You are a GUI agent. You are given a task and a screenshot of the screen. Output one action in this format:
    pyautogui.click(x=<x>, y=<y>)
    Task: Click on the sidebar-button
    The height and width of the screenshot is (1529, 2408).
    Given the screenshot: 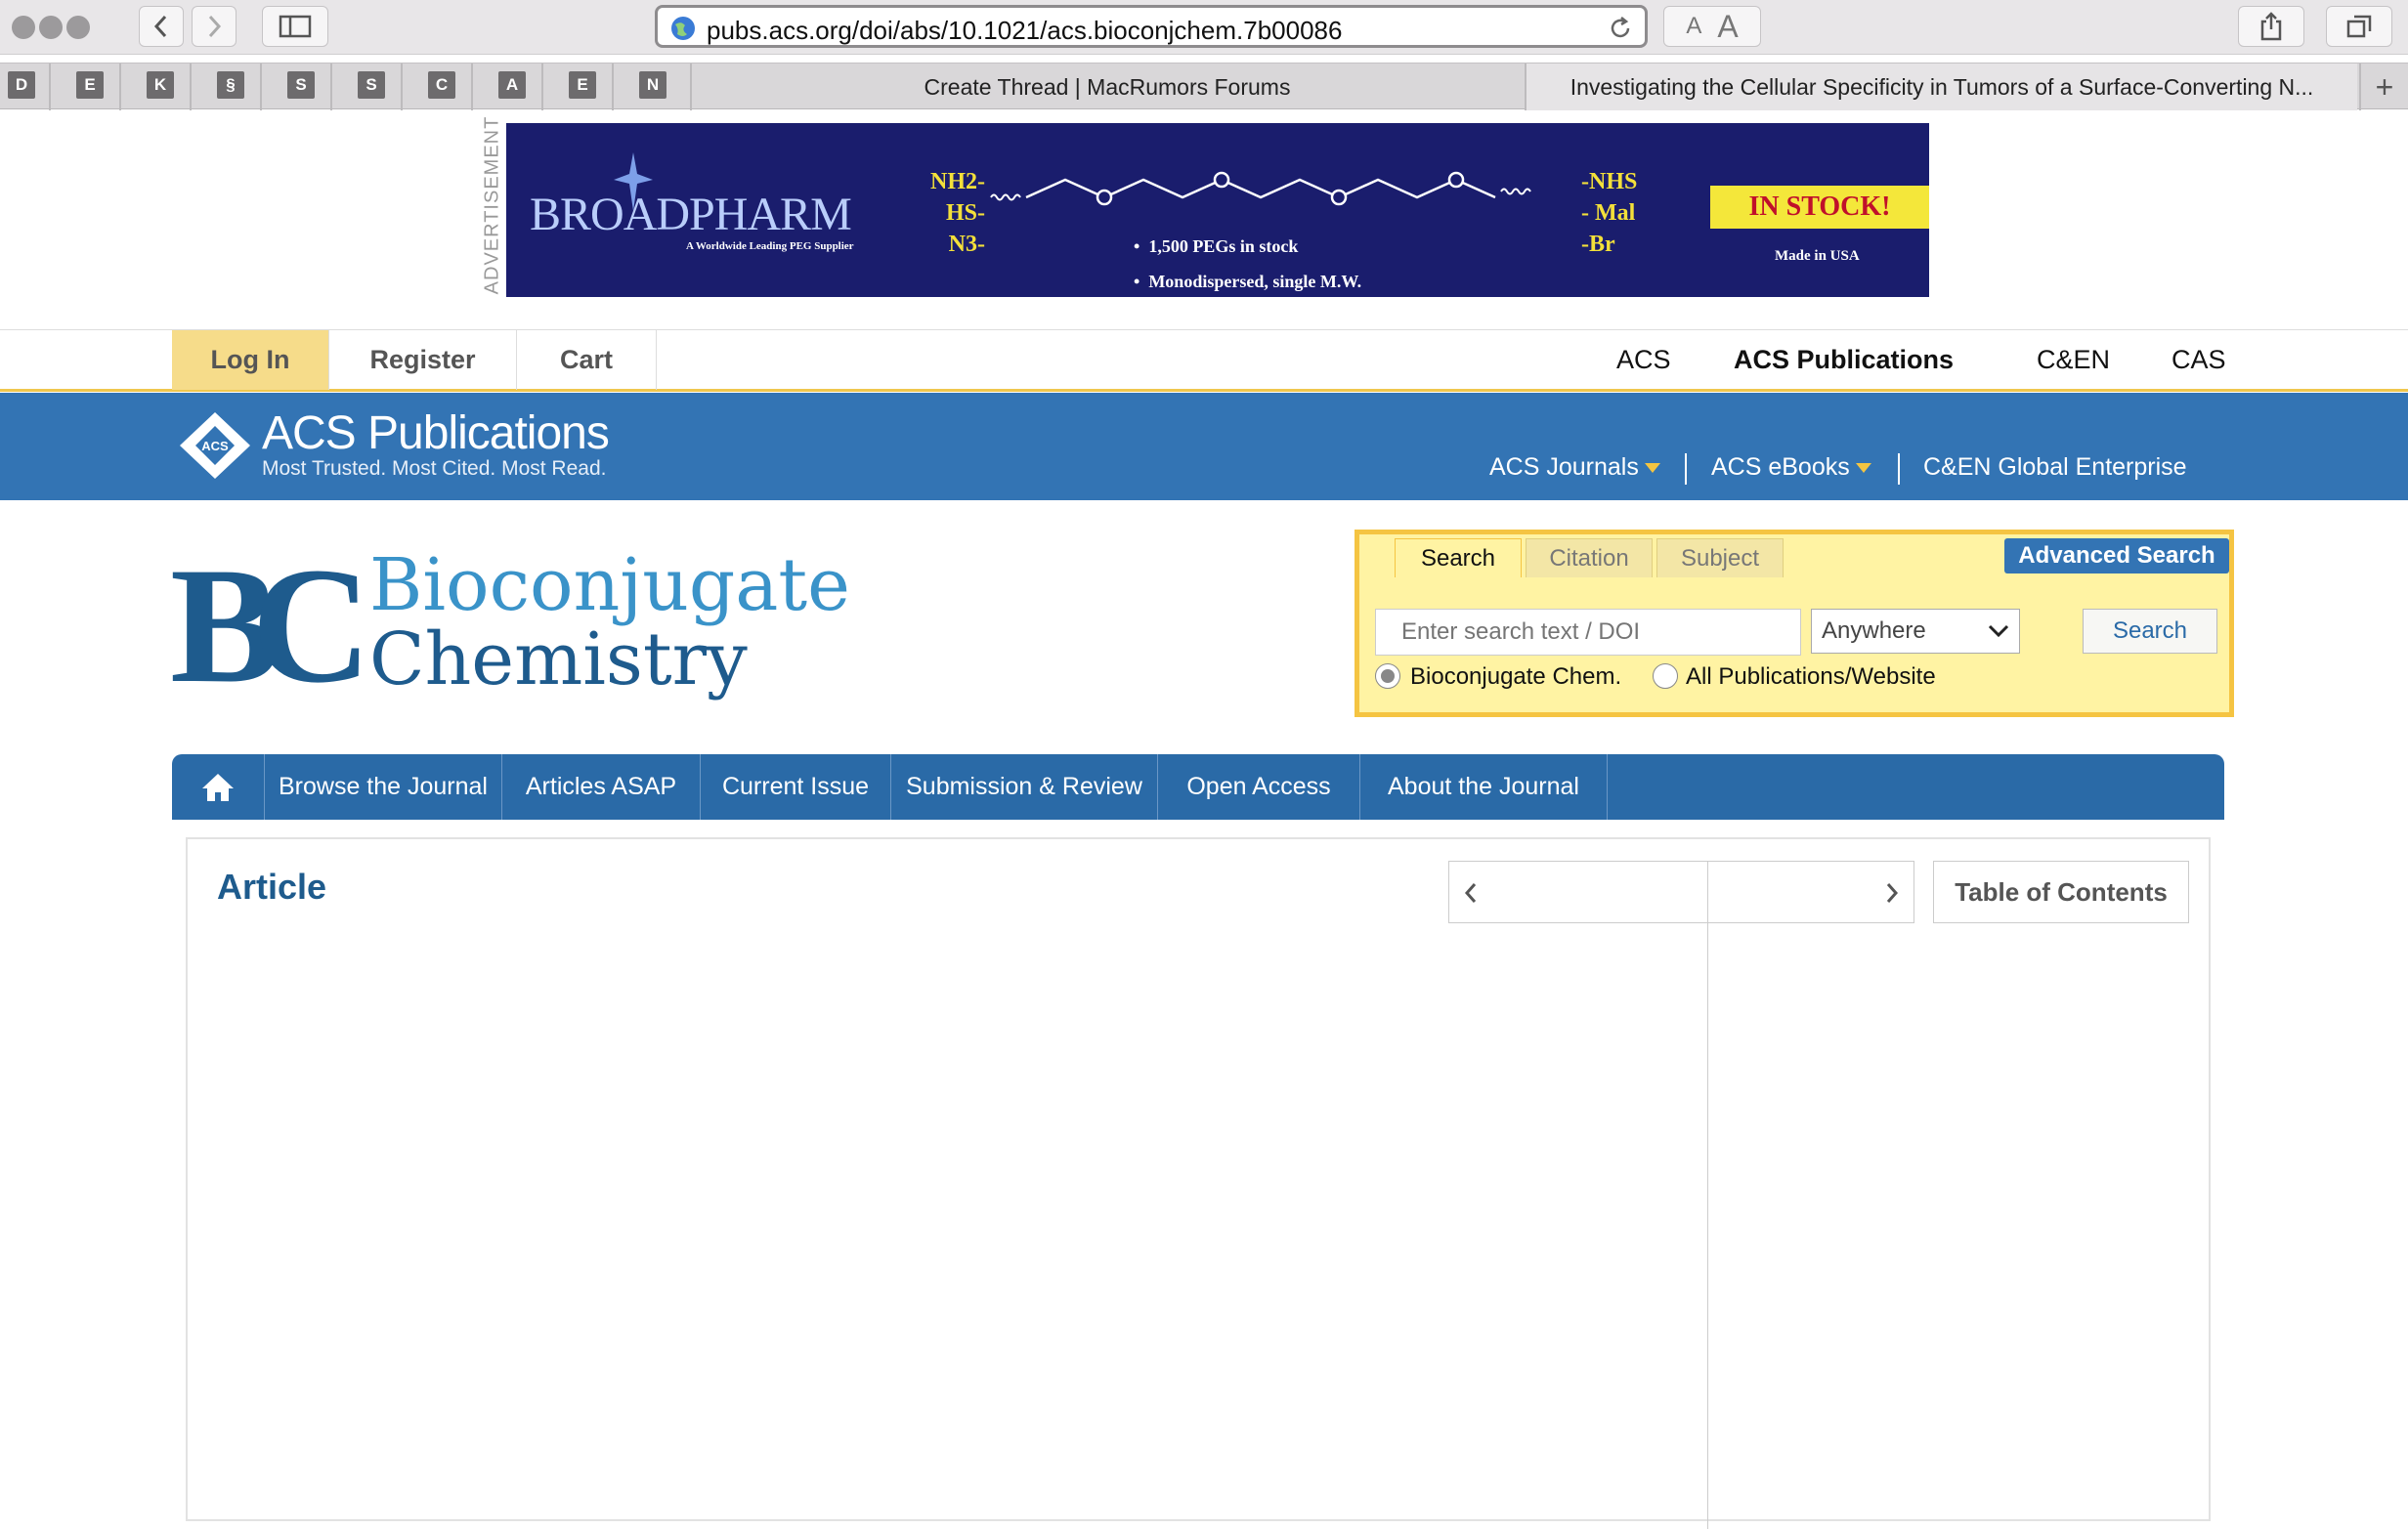 What is the action you would take?
    pyautogui.click(x=295, y=26)
    